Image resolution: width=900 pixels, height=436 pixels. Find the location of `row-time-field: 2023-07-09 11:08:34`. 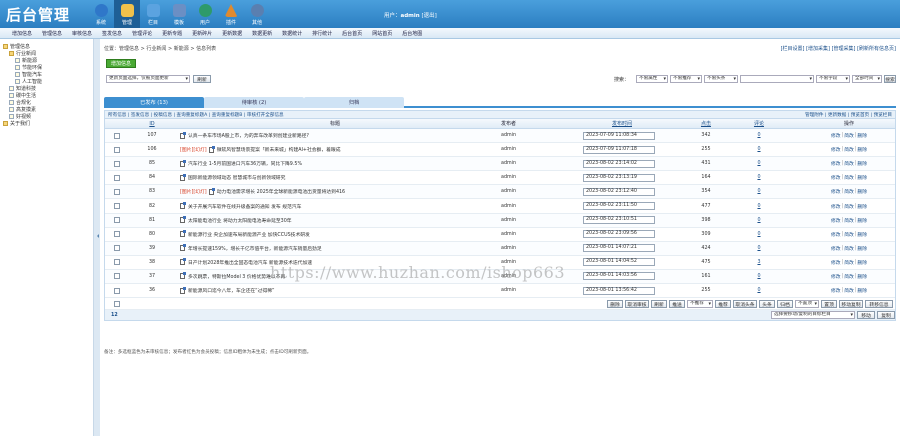

row-time-field: 2023-07-09 11:08:34 is located at coordinates (619, 135).